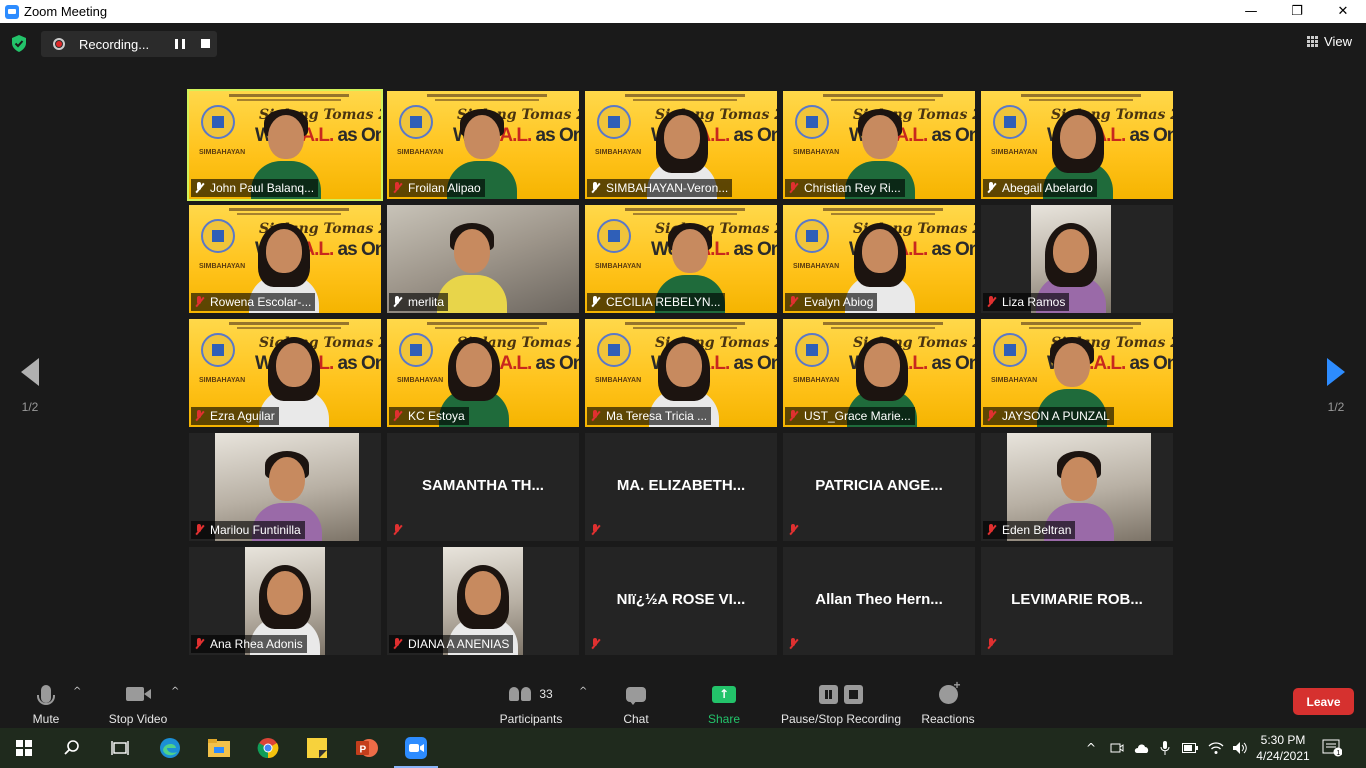  Describe the element at coordinates (483, 601) in the screenshot. I see `participant-video-tile: DIANA A ANENIAS` at that location.